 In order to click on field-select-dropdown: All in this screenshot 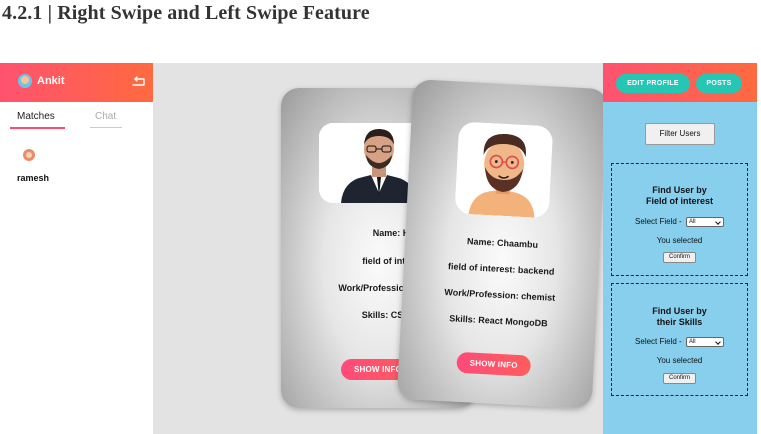, I will do `click(704, 222)`.